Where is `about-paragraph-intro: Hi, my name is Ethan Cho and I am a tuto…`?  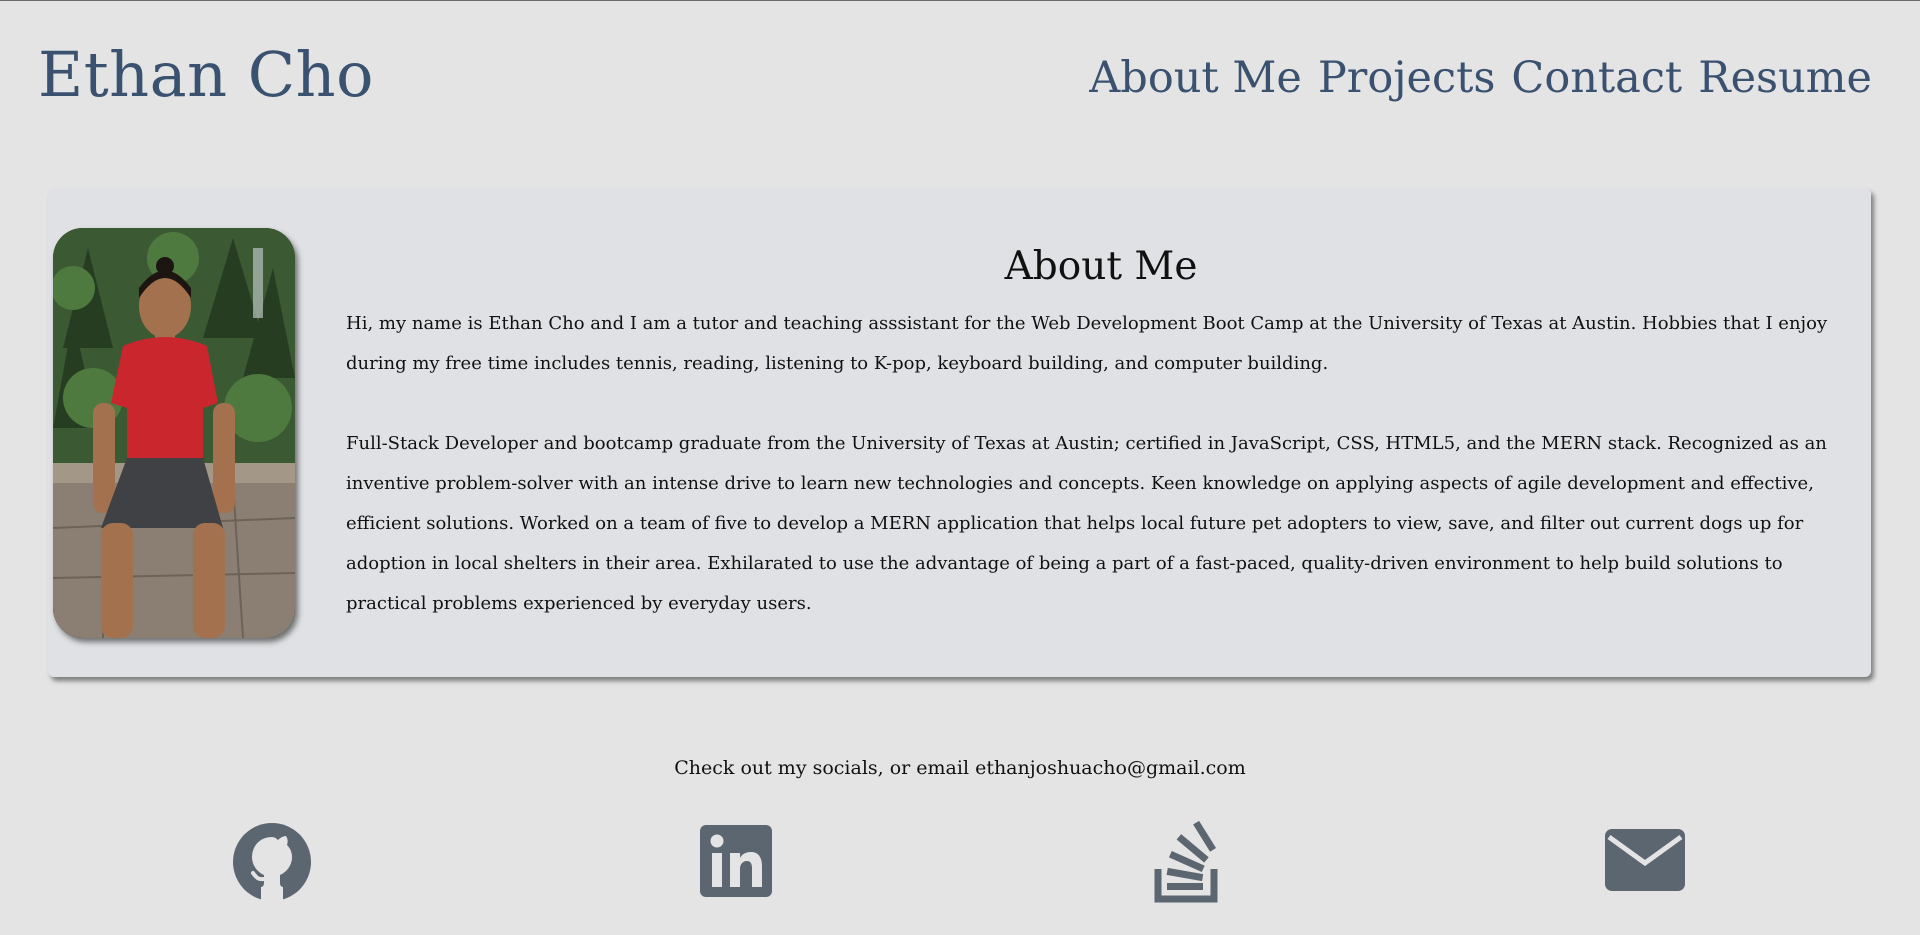 about-paragraph-intro: Hi, my name is Ethan Cho and I am a tuto… is located at coordinates (1087, 343).